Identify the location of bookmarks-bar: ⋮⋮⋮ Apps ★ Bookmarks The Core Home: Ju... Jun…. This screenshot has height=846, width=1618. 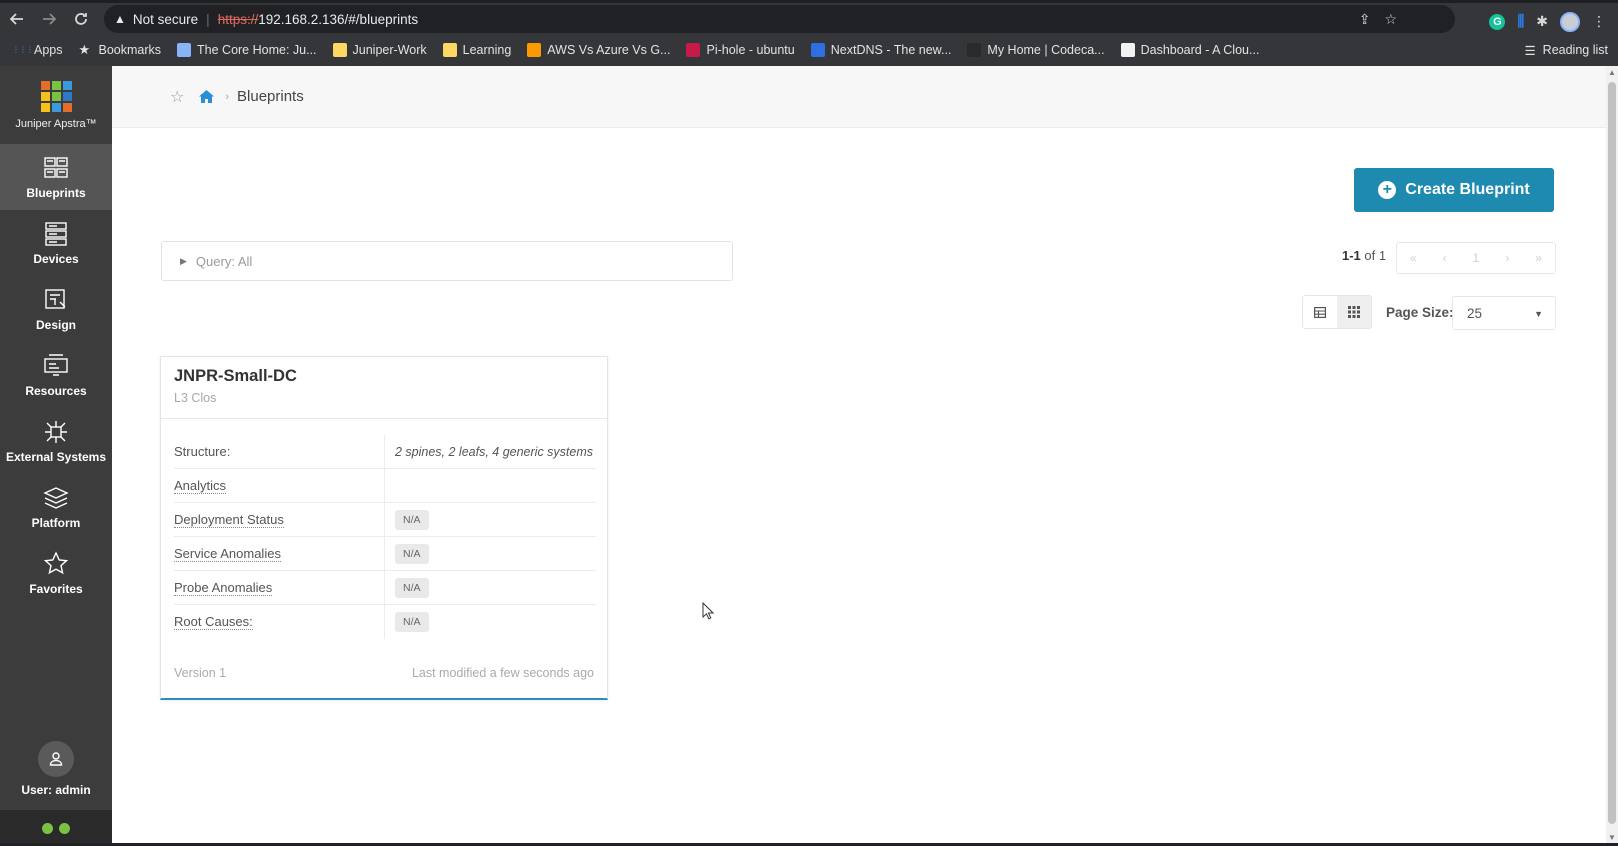
(809, 50).